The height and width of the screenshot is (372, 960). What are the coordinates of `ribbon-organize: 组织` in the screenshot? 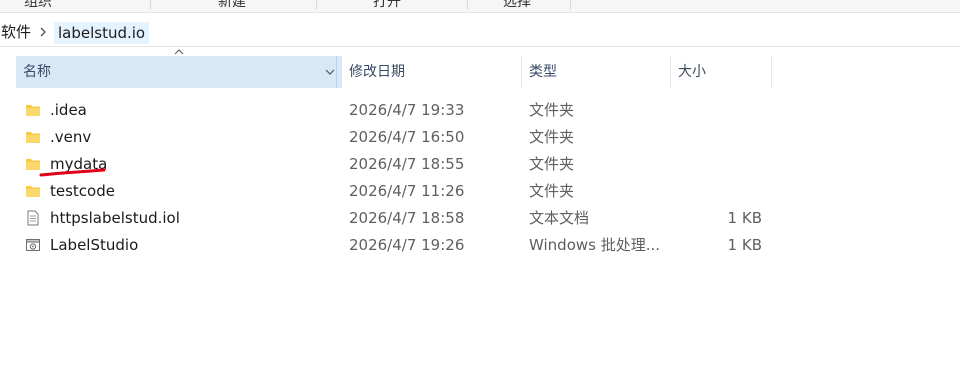 It's located at (38, 5).